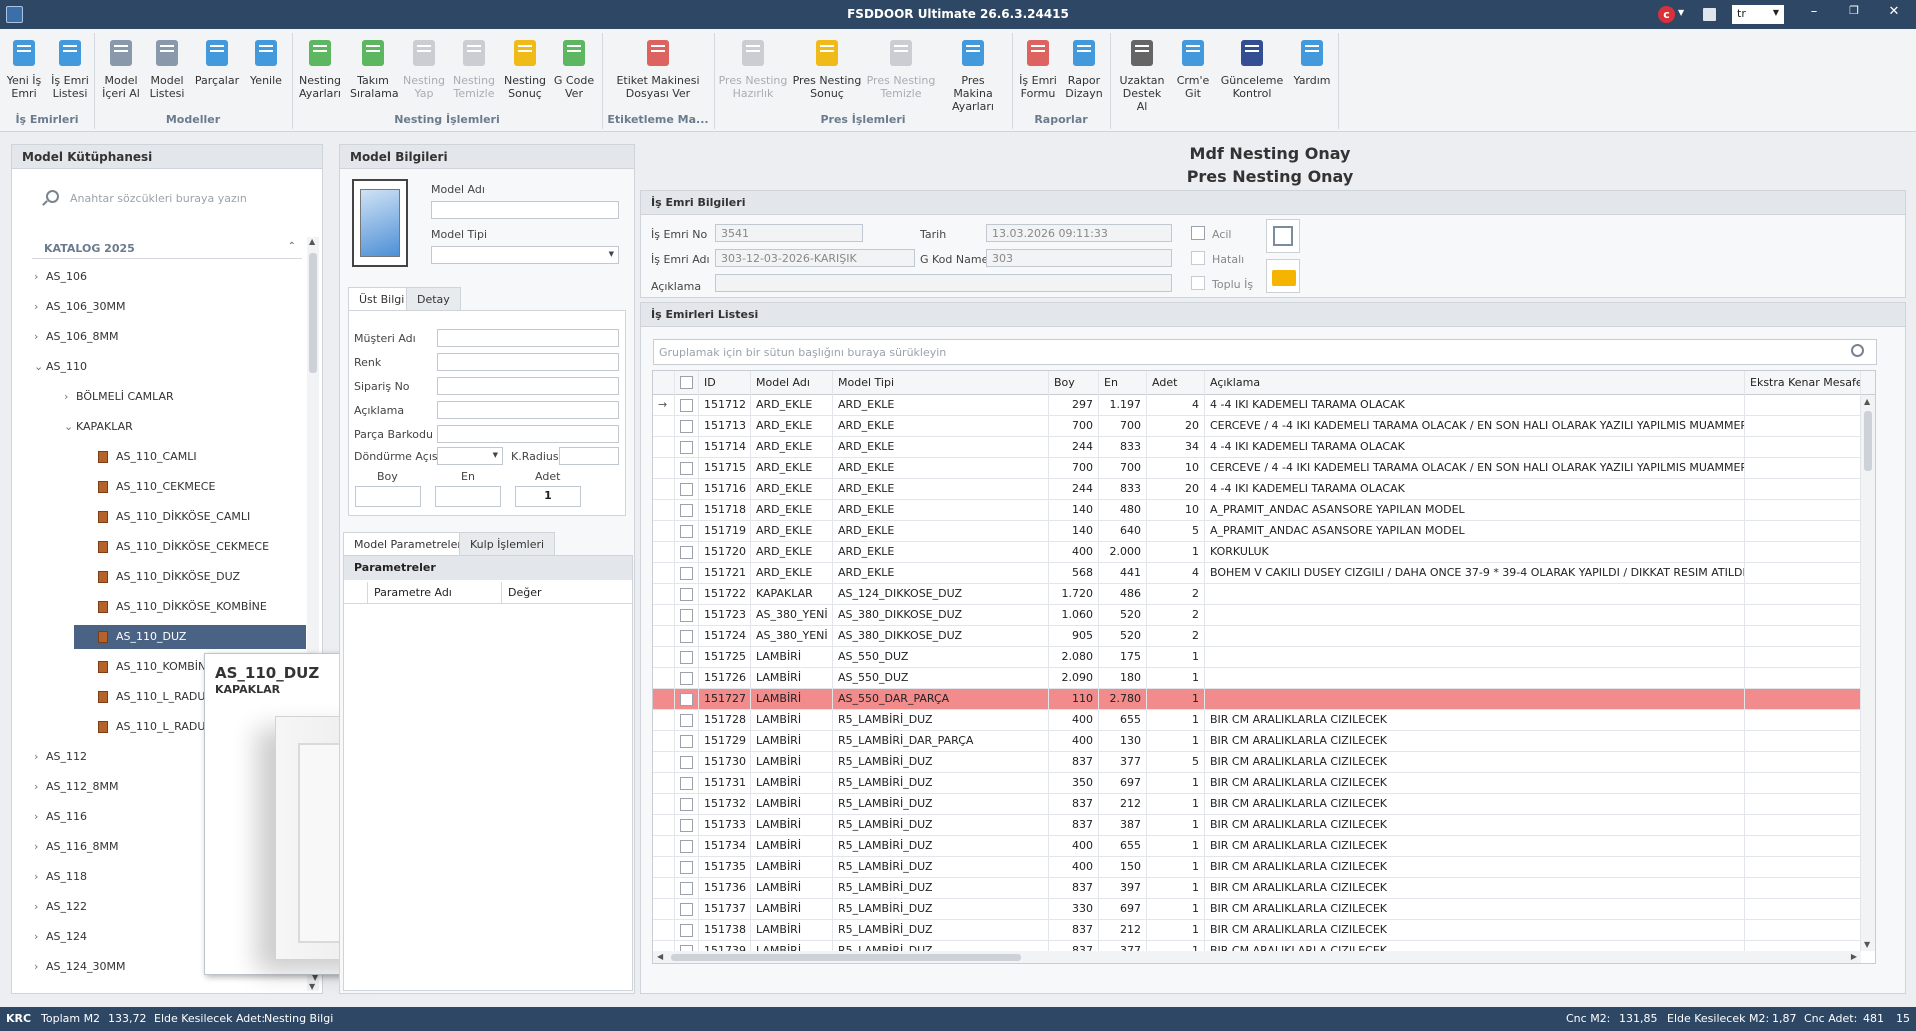 The height and width of the screenshot is (1031, 1916). What do you see at coordinates (70, 66) in the screenshot?
I see `ribbon-button-job-list: İş Emri Listesi` at bounding box center [70, 66].